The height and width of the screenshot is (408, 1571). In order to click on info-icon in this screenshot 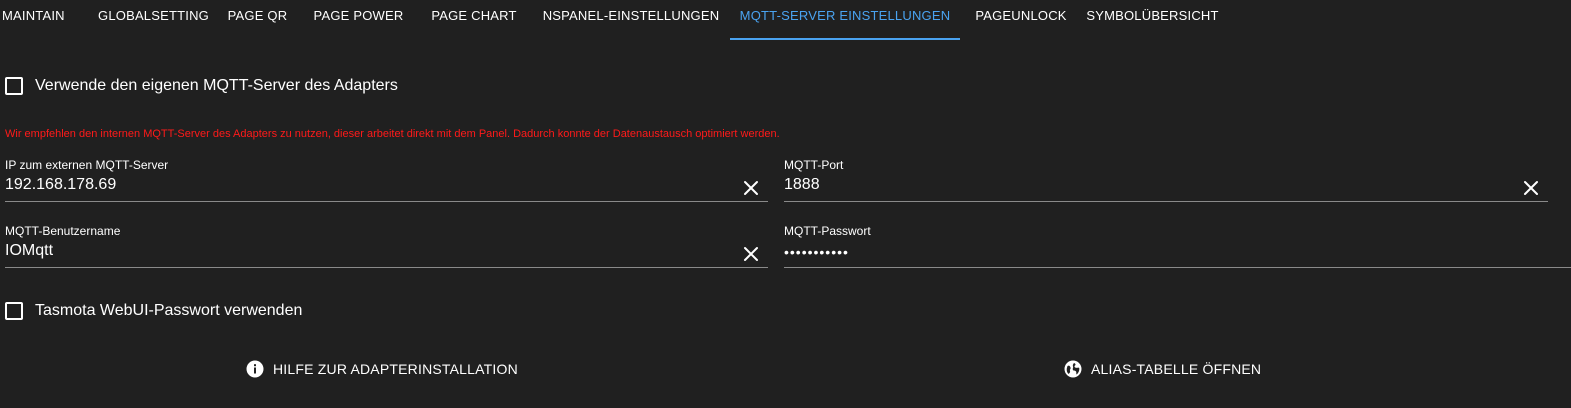, I will do `click(255, 369)`.